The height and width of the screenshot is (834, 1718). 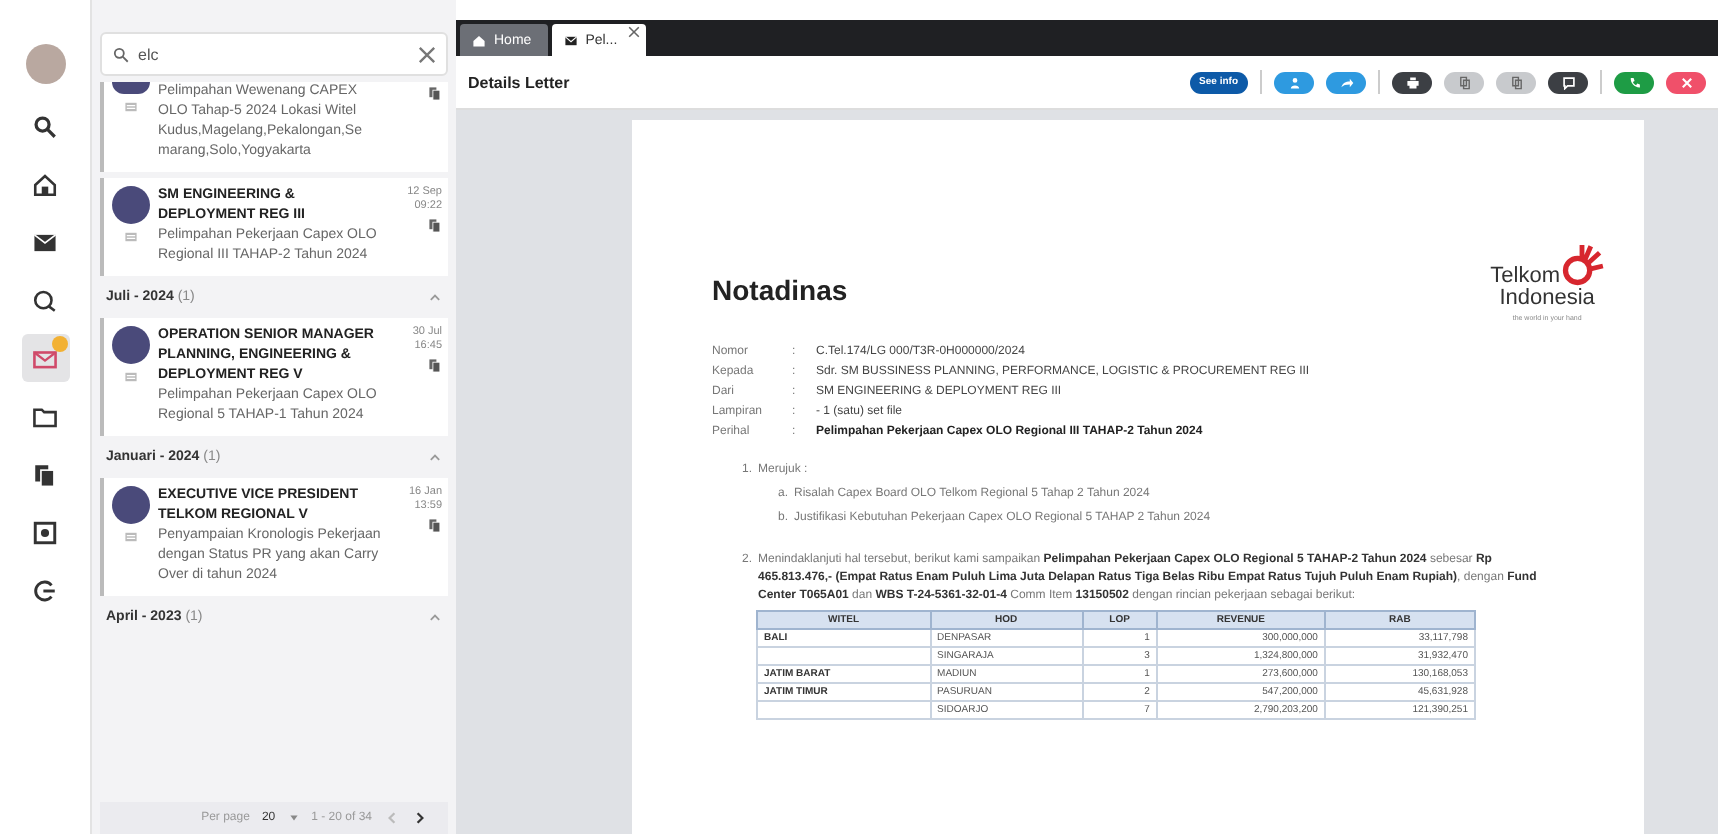 What do you see at coordinates (1525, 276) in the screenshot?
I see `logo-wordmark: Telkom` at bounding box center [1525, 276].